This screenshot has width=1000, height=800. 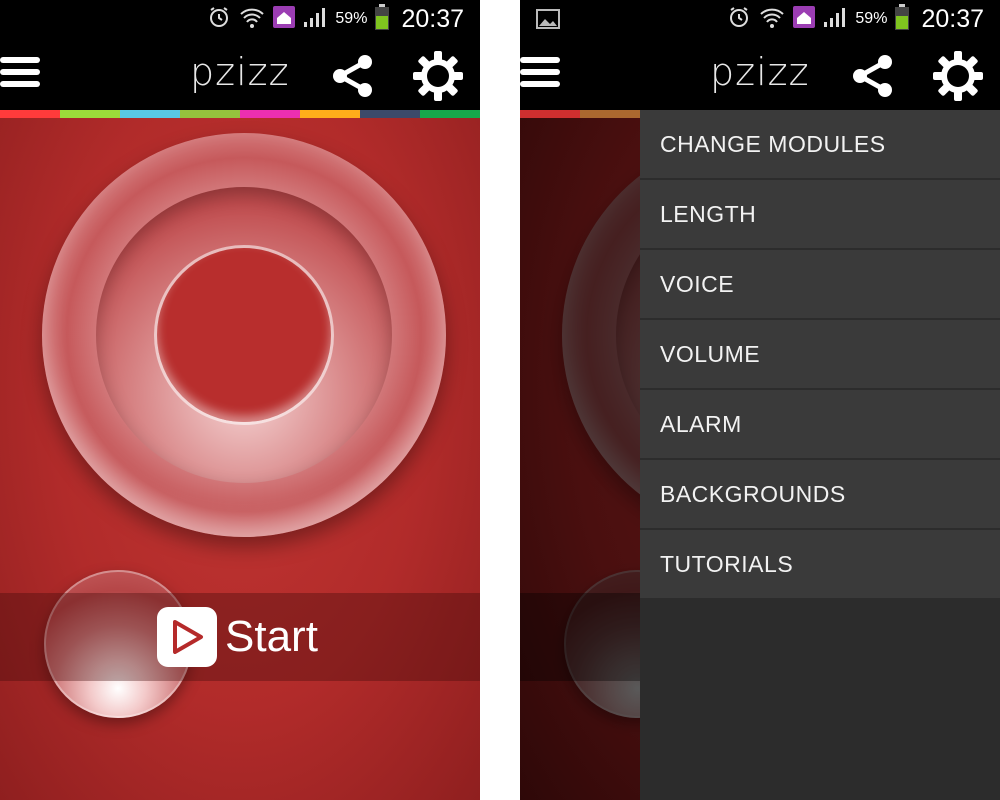 I want to click on drawer-item-volume: VOLUME, so click(x=820, y=354).